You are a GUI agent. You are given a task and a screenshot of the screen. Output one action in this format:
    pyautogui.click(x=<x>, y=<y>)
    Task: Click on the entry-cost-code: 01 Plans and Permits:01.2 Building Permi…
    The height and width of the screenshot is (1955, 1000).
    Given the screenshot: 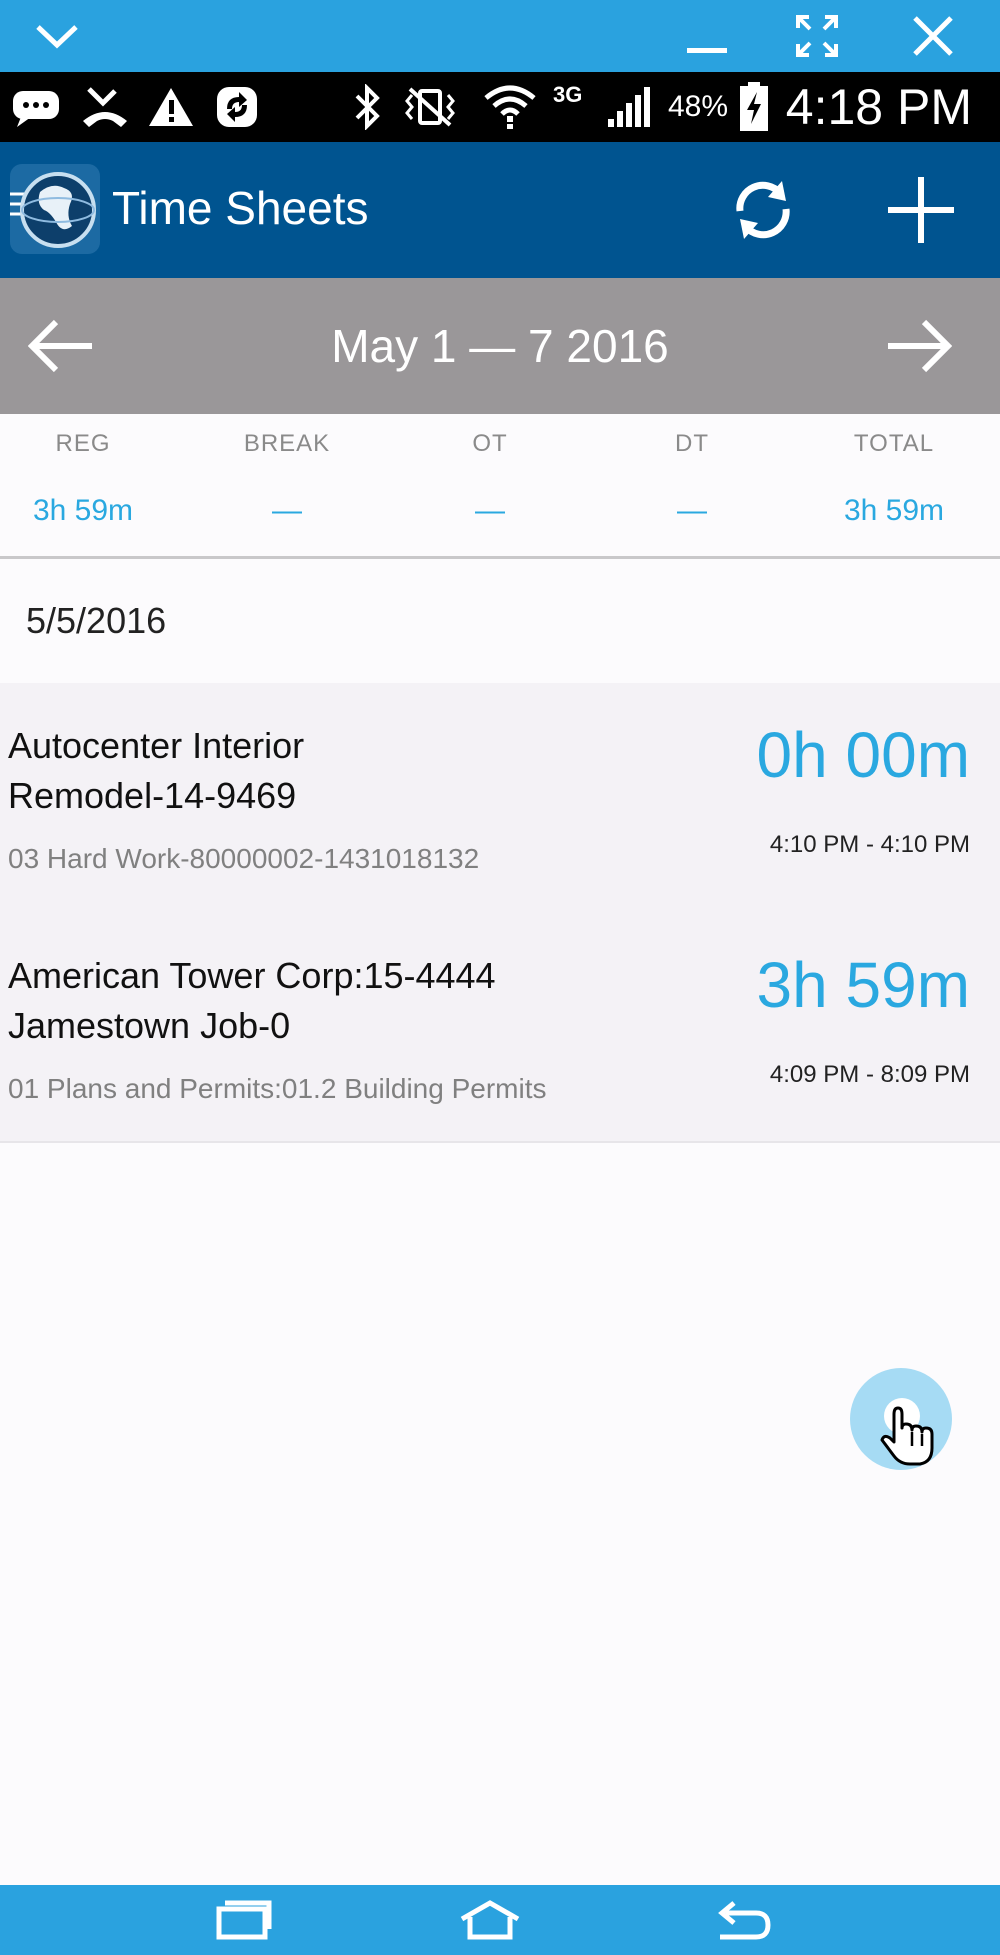 What is the action you would take?
    pyautogui.click(x=277, y=1088)
    